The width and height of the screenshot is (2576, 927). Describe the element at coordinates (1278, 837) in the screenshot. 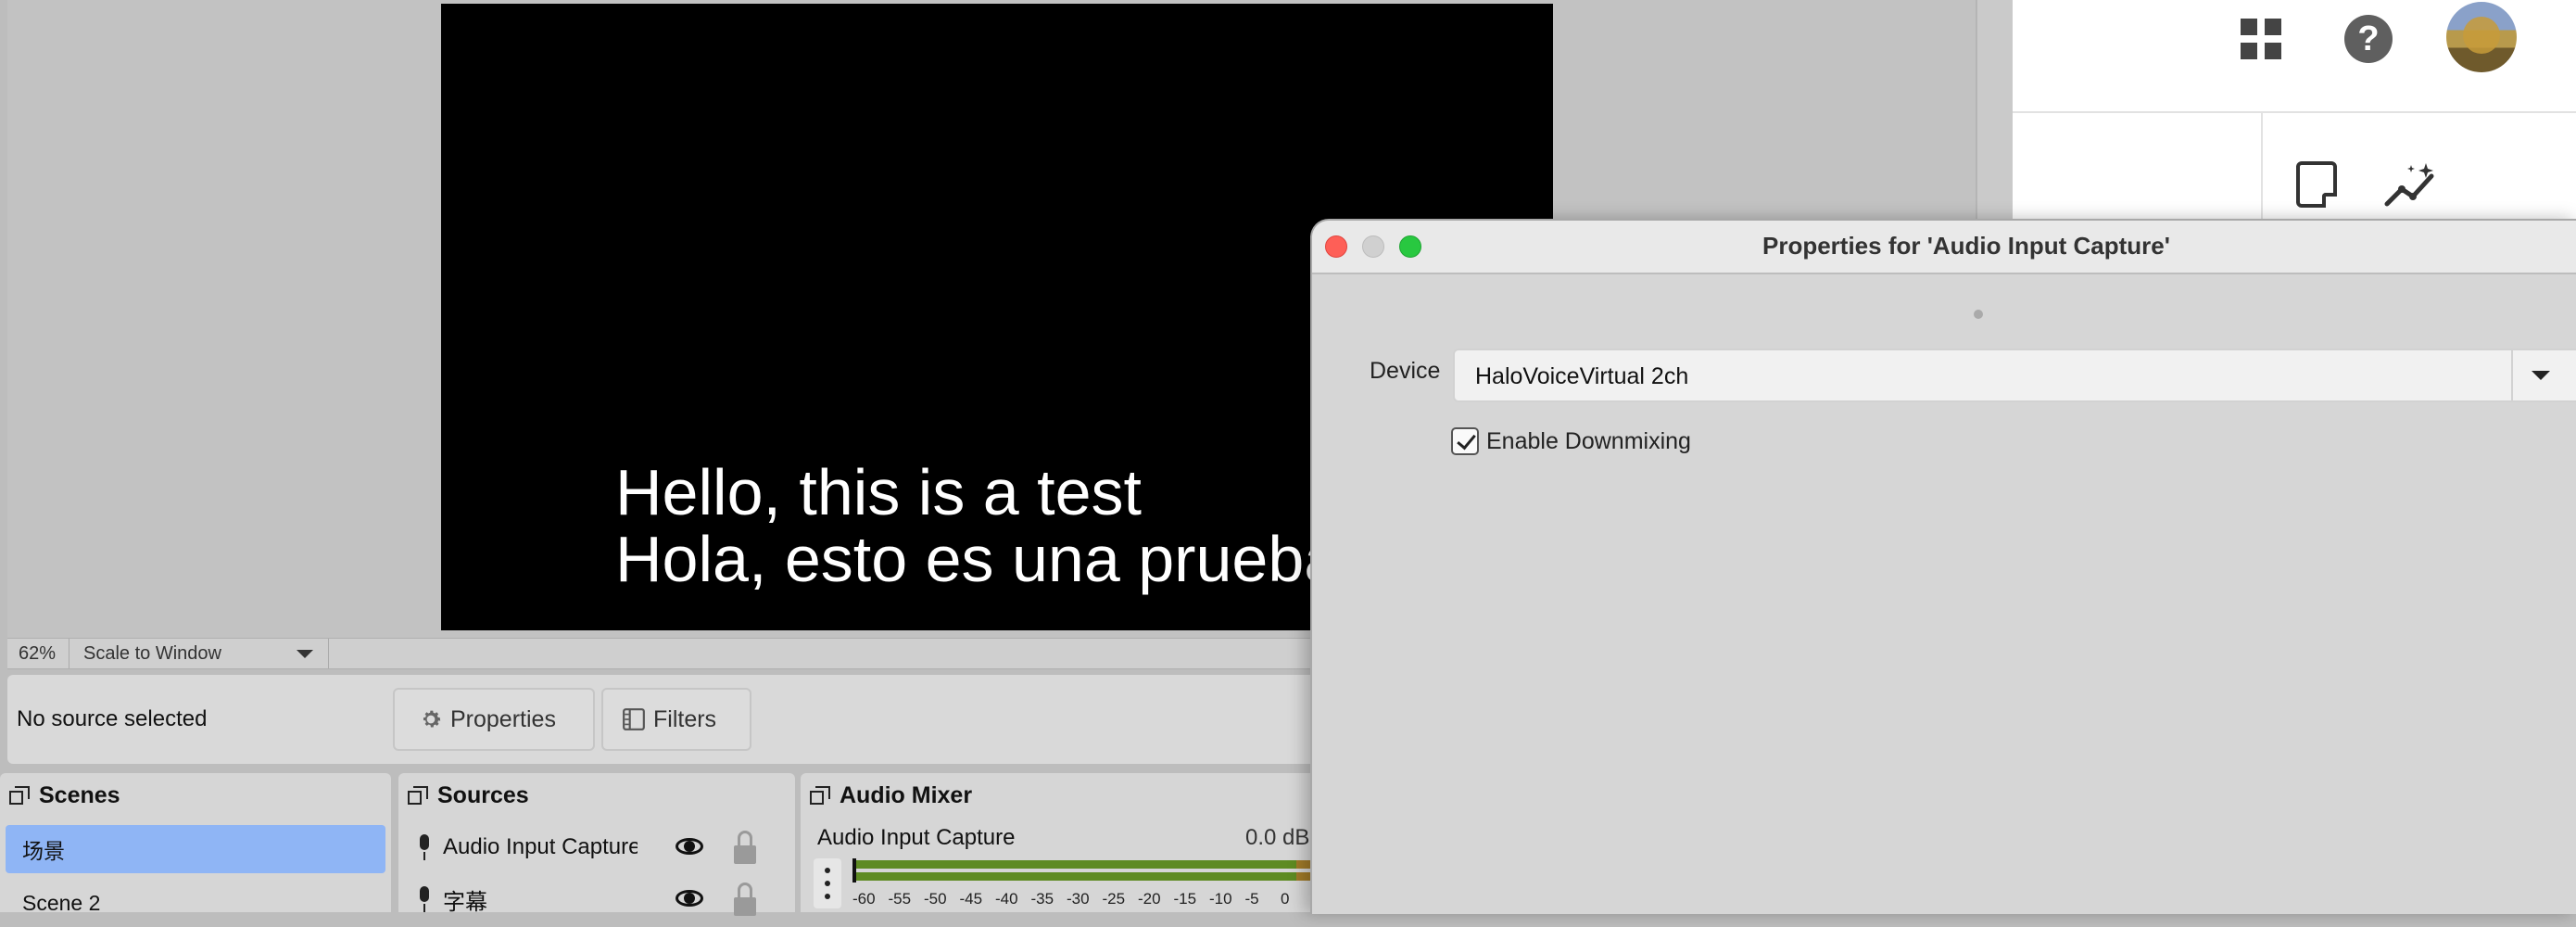

I see `mixer-track-db: 0.0 dB` at that location.